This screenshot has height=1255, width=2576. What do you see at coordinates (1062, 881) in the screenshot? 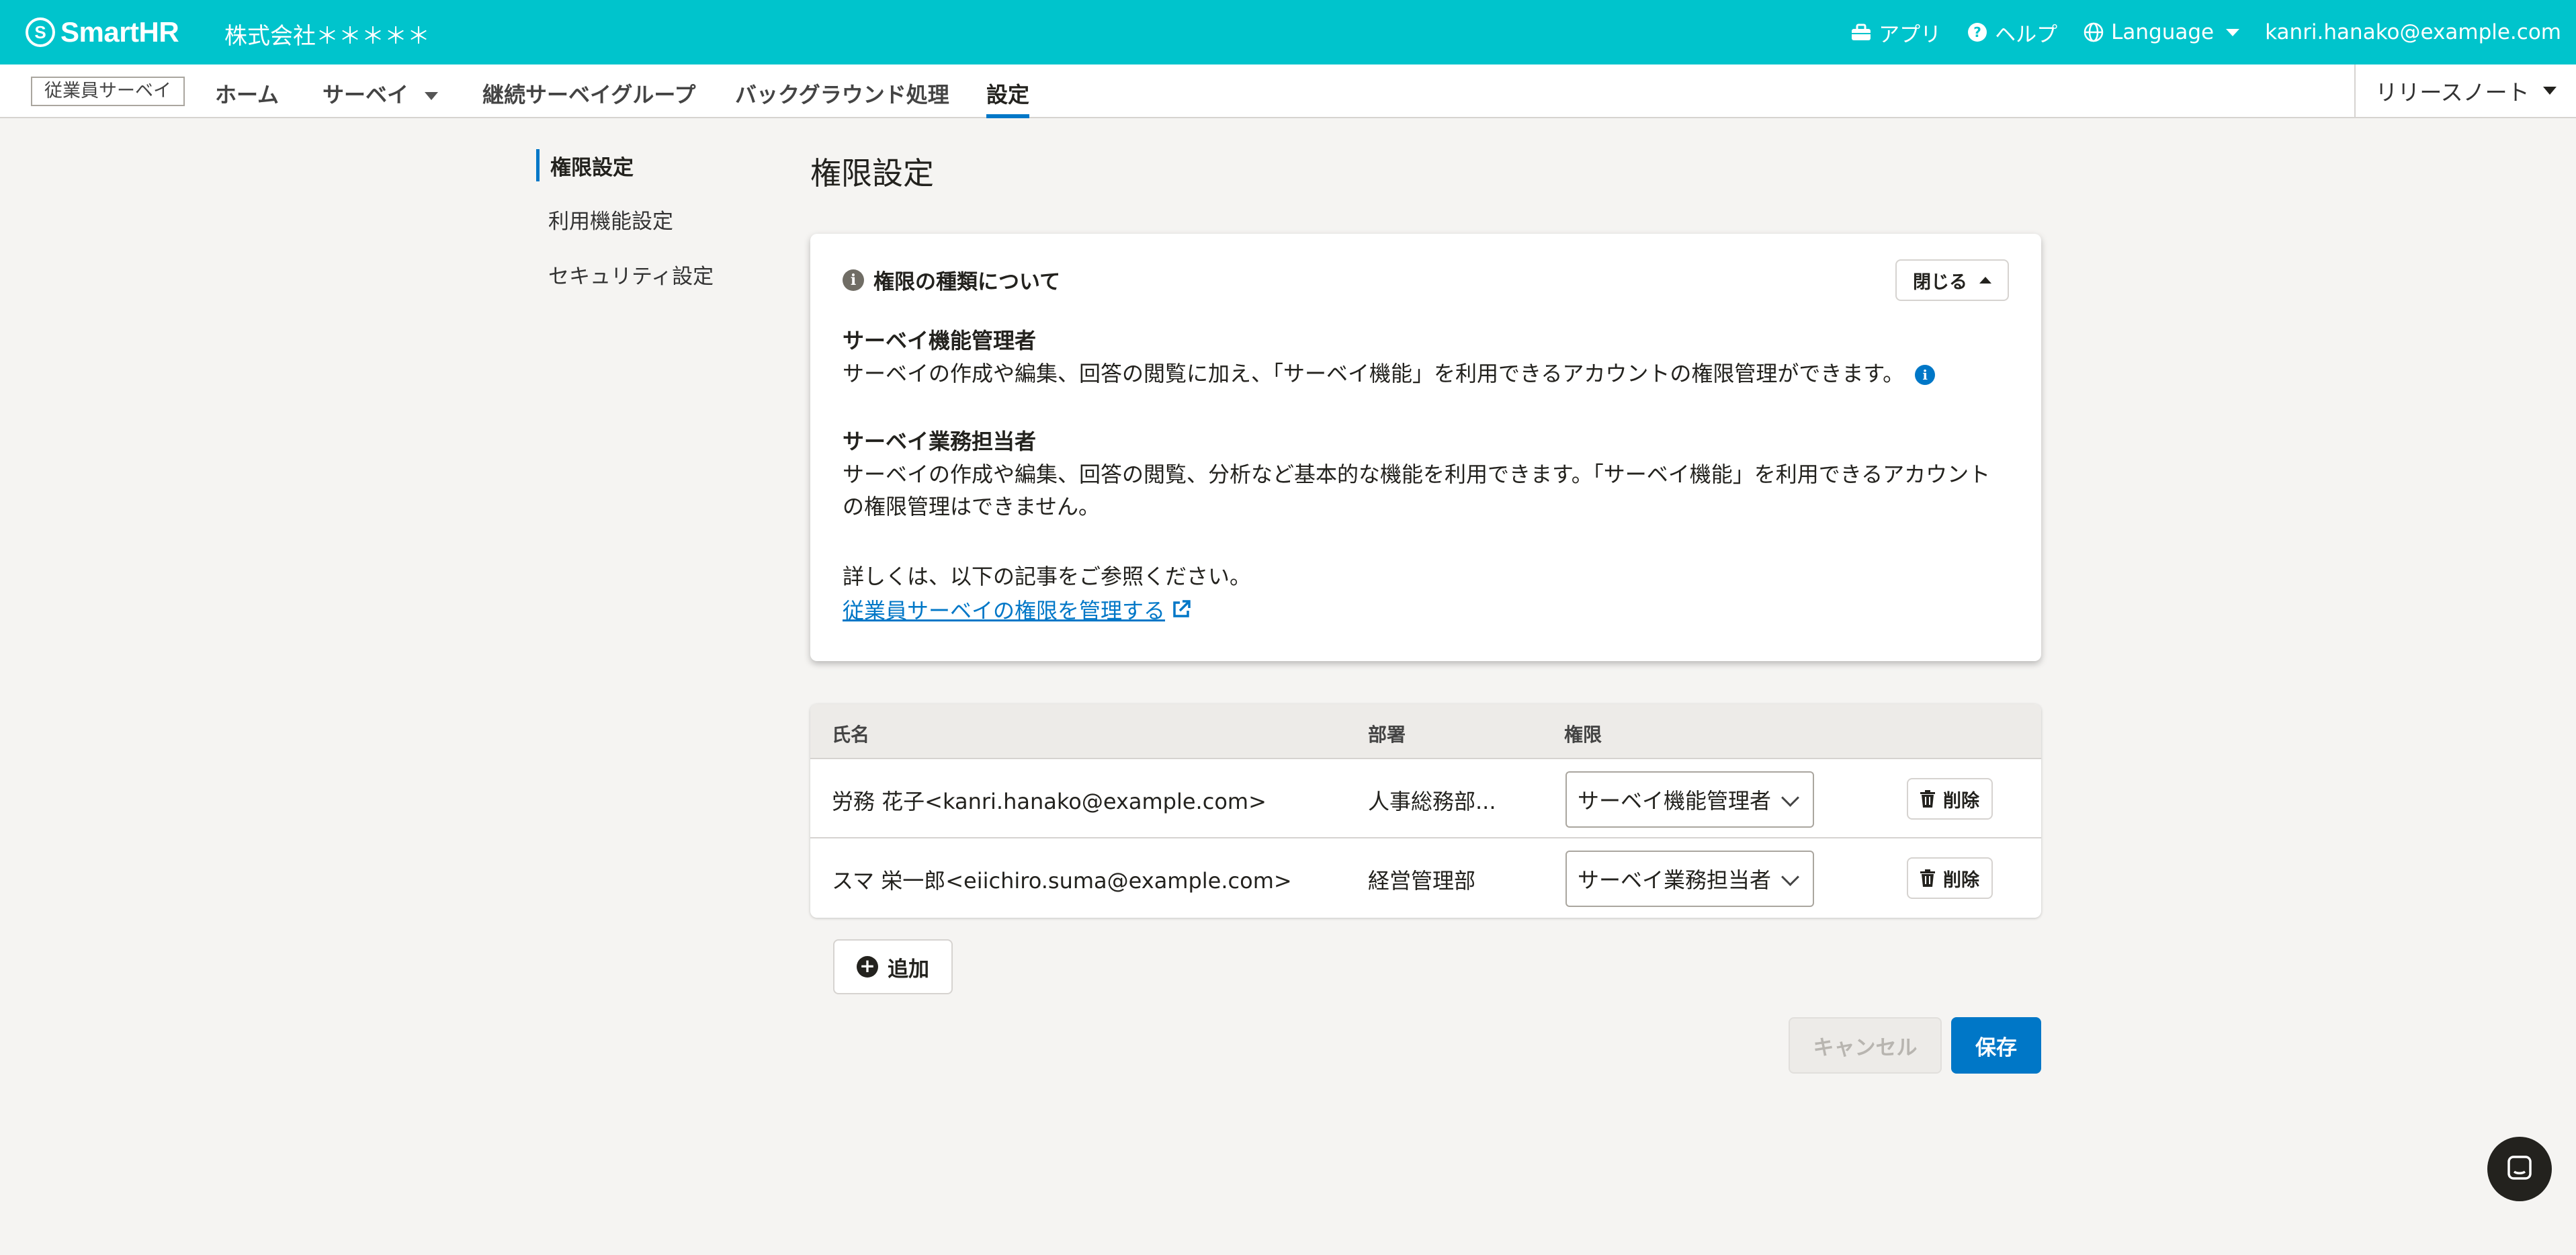
I see `member-name: スマ 栄一郎<eiichiro.suma@example.com>` at bounding box center [1062, 881].